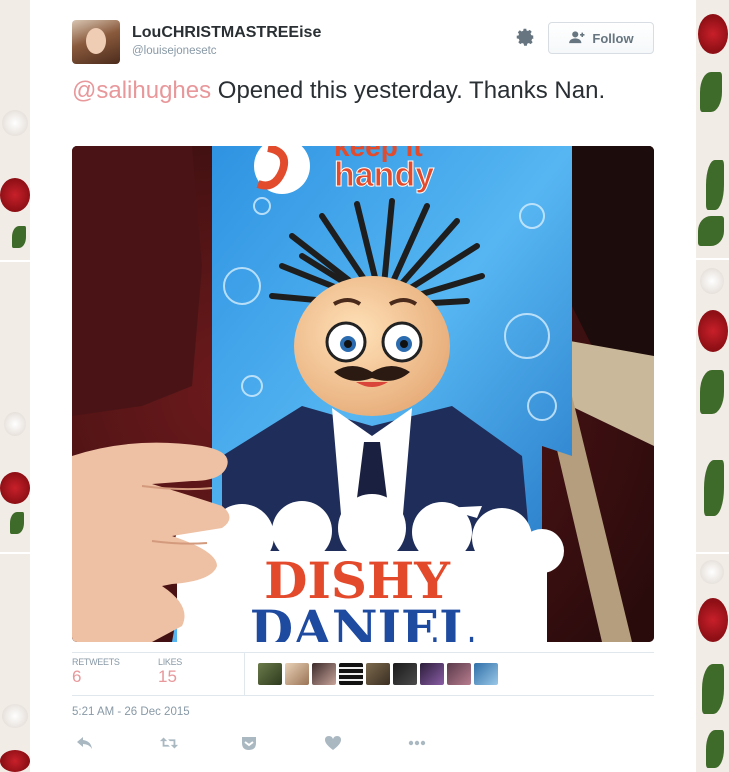  What do you see at coordinates (362, 620) in the screenshot?
I see `package-title-line2: DANIEL` at bounding box center [362, 620].